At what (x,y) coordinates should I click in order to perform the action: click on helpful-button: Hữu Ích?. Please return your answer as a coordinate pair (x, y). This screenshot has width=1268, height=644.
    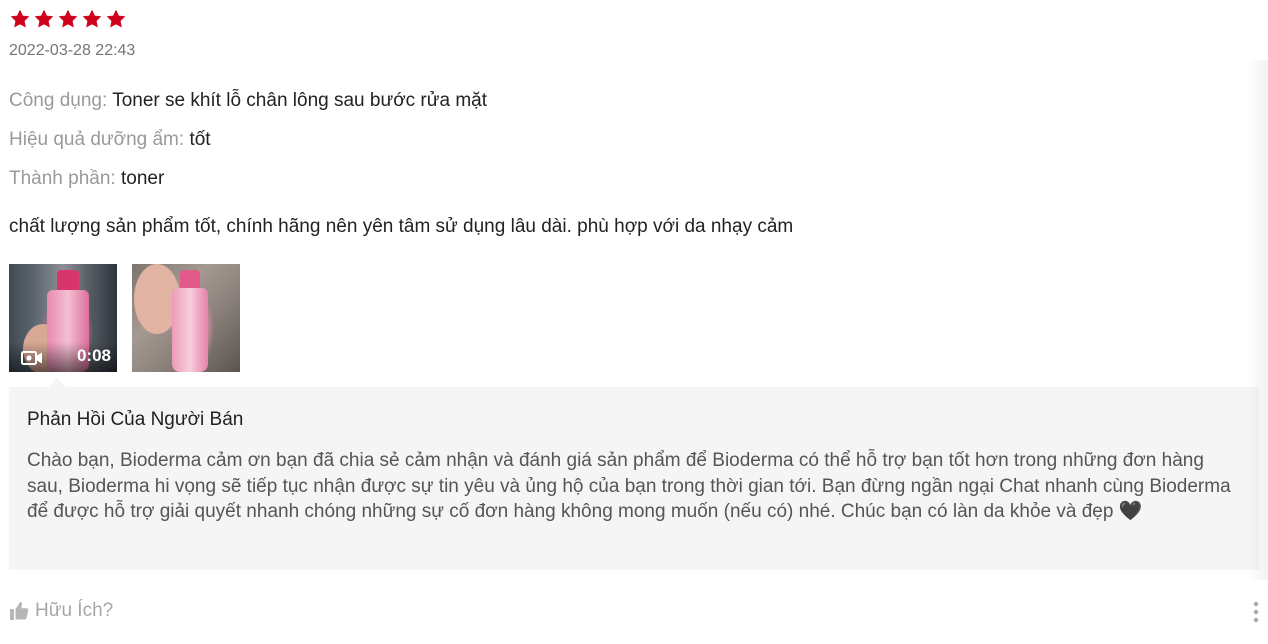
    Looking at the image, I should click on (61, 611).